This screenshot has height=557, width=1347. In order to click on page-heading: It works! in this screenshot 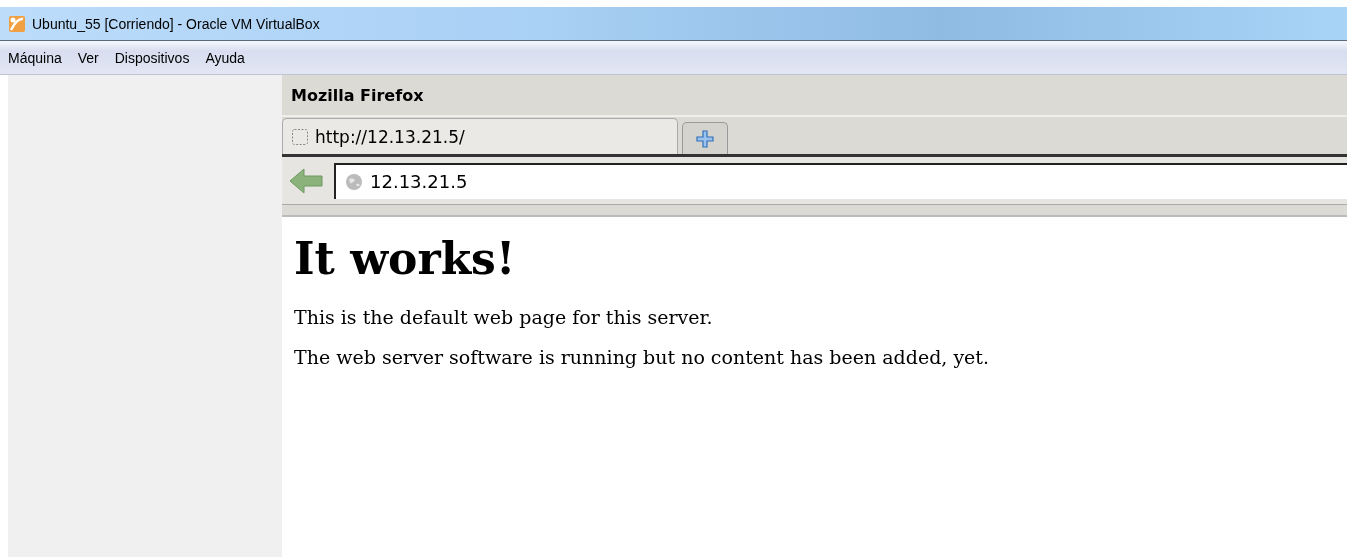, I will do `click(405, 258)`.